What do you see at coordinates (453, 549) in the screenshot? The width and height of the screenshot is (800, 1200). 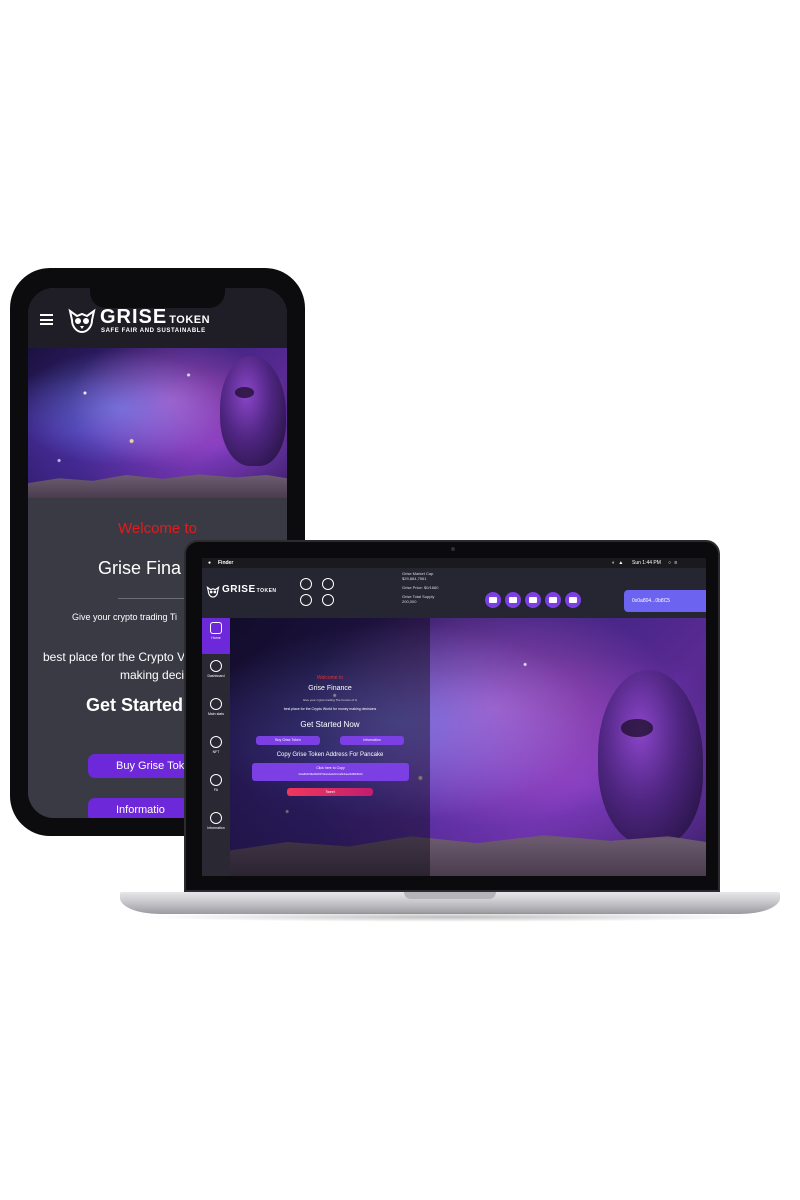 I see `laptop-camera` at bounding box center [453, 549].